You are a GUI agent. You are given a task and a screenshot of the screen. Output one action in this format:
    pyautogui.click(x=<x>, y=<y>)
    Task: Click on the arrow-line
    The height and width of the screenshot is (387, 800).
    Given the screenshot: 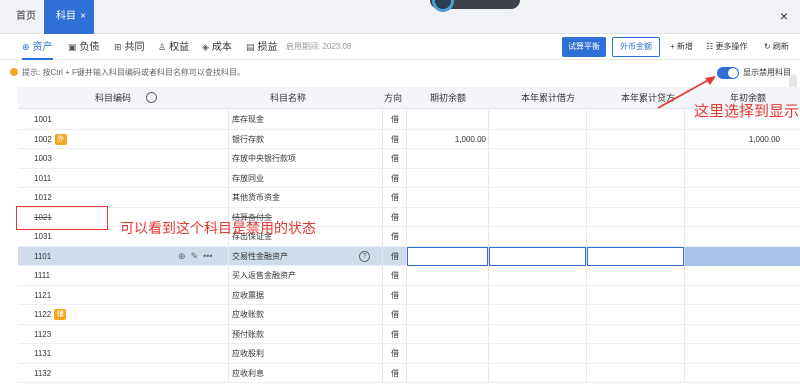 What is the action you would take?
    pyautogui.click(x=685, y=93)
    